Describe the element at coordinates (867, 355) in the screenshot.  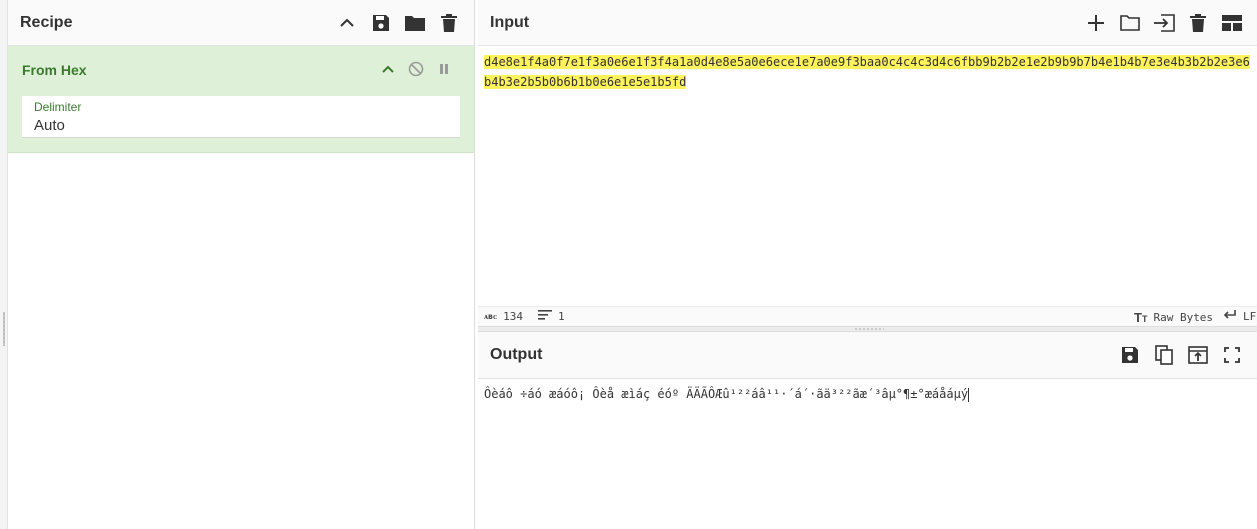
I see `output-header: Output` at that location.